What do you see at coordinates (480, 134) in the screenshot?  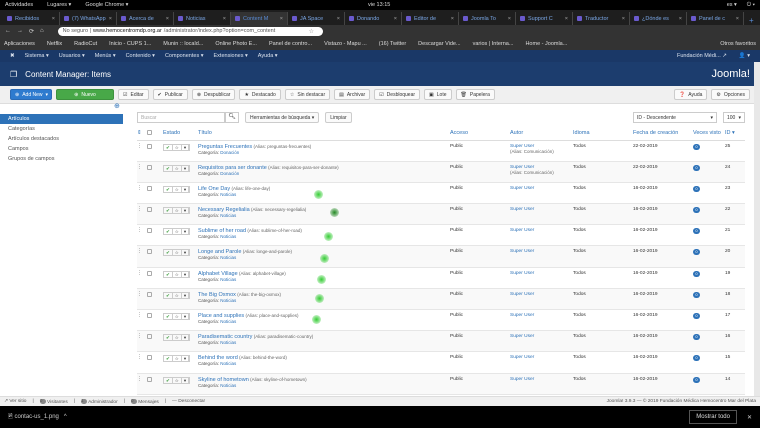 I see `col-access: Acceso` at bounding box center [480, 134].